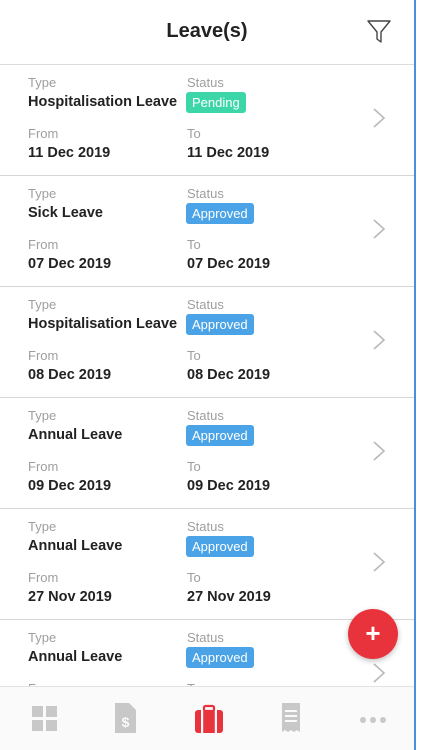 This screenshot has height=750, width=422. I want to click on leave-briefcase-icon, so click(209, 718).